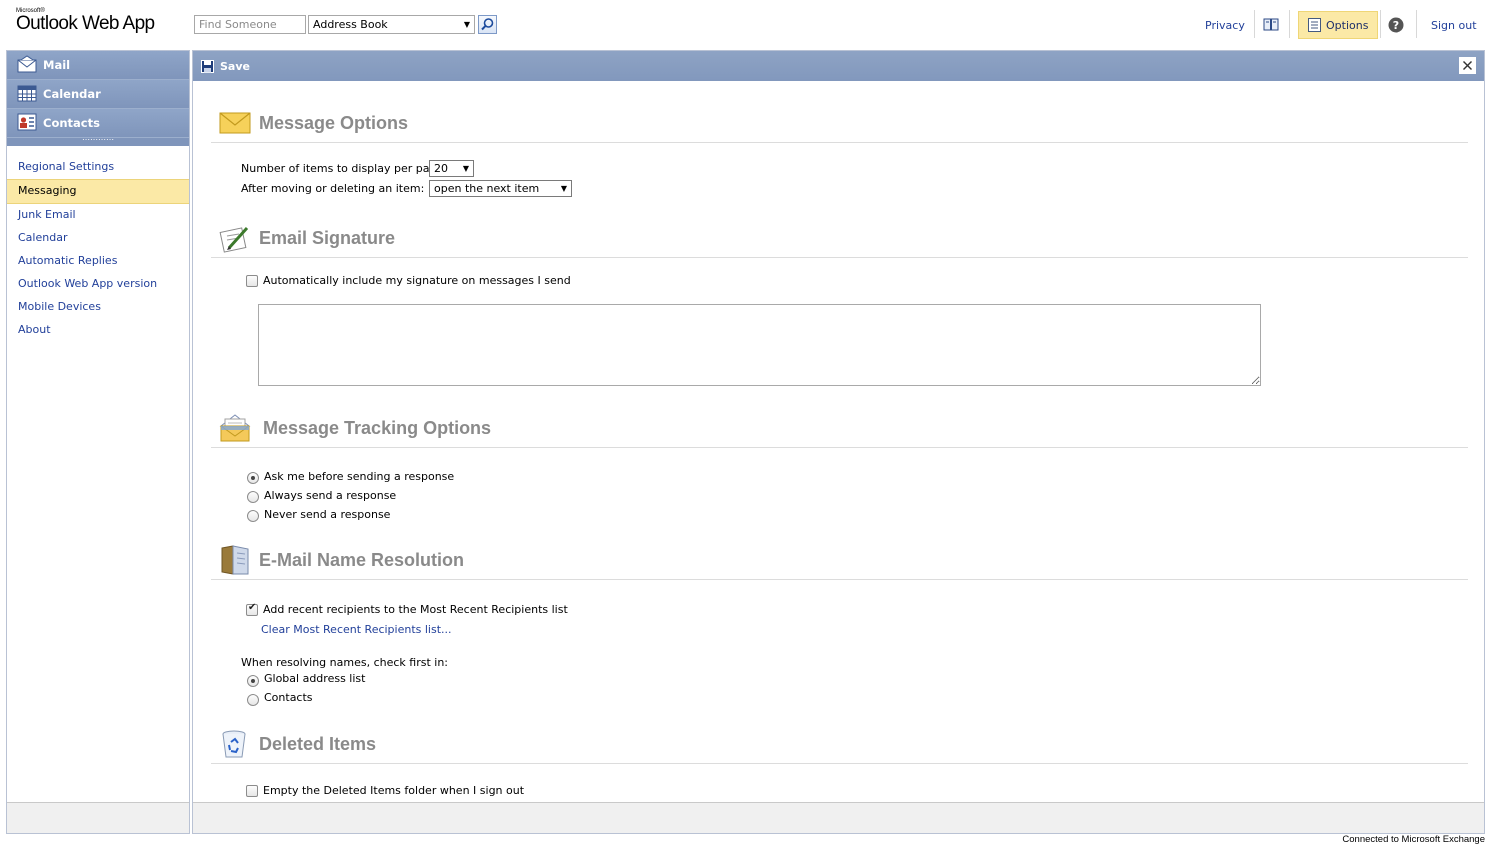  I want to click on help-icon: ?, so click(1396, 25).